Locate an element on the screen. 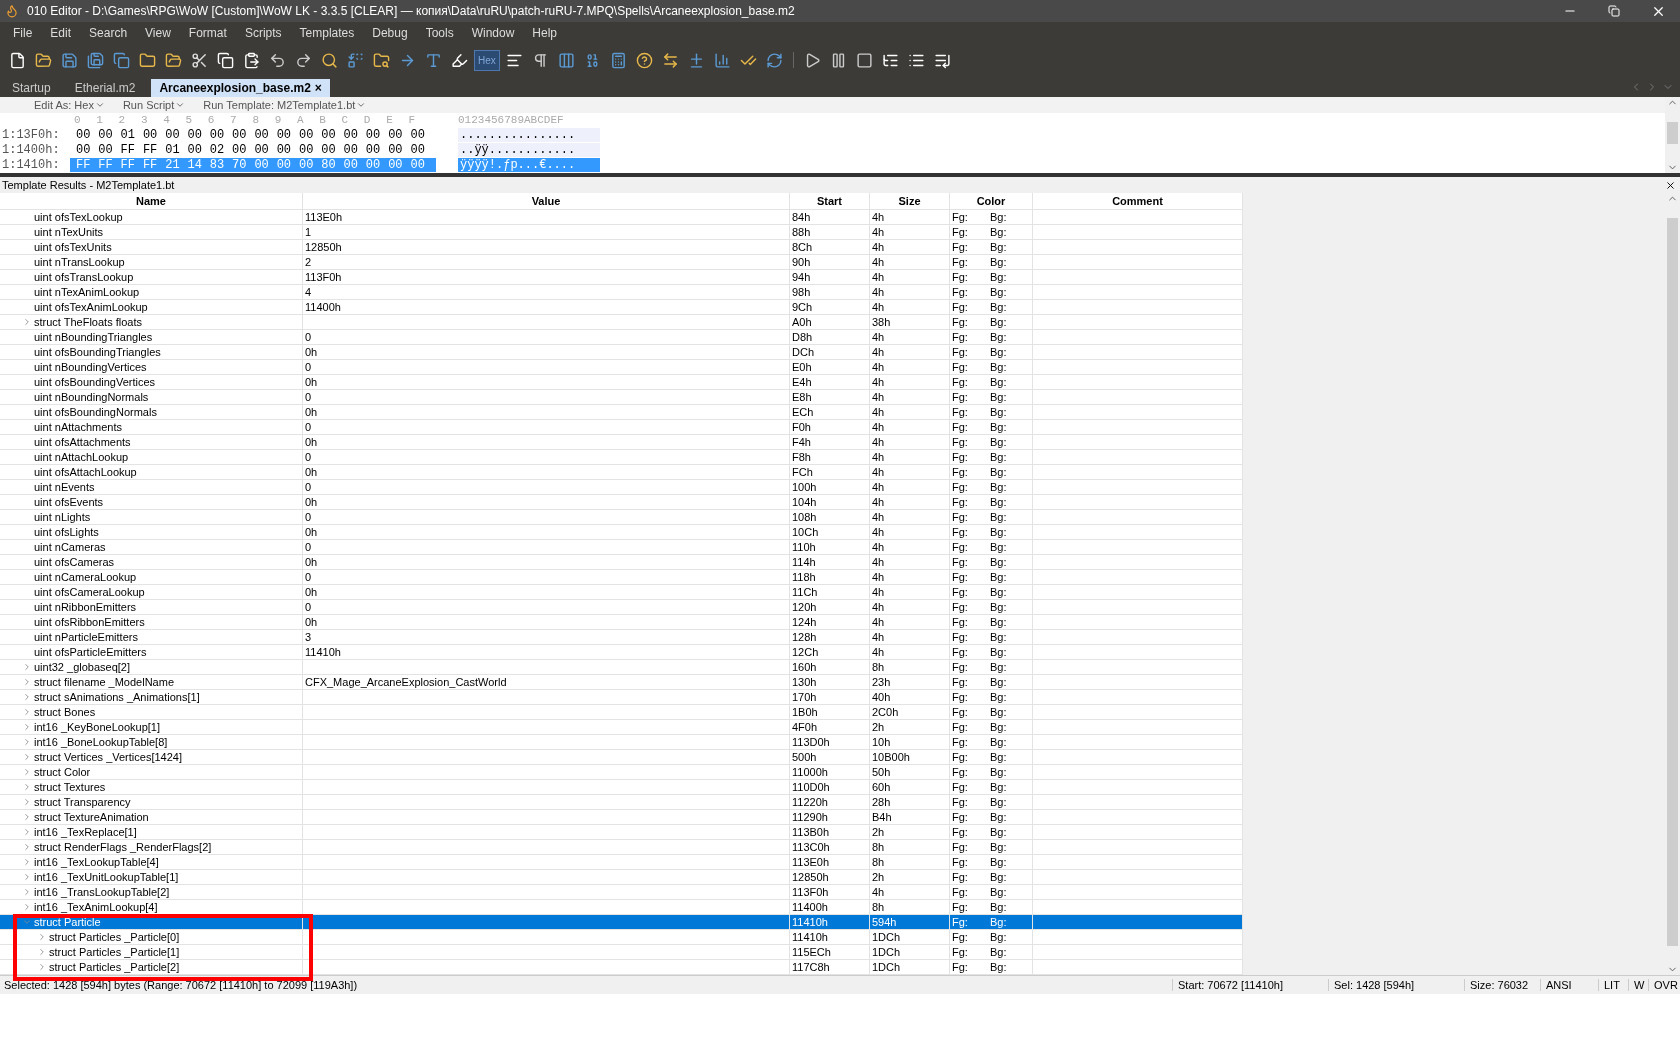 This screenshot has height=1050, width=1680. table-row: uint nCameras 0 110h 4h Fg: Bg: is located at coordinates (621, 547).